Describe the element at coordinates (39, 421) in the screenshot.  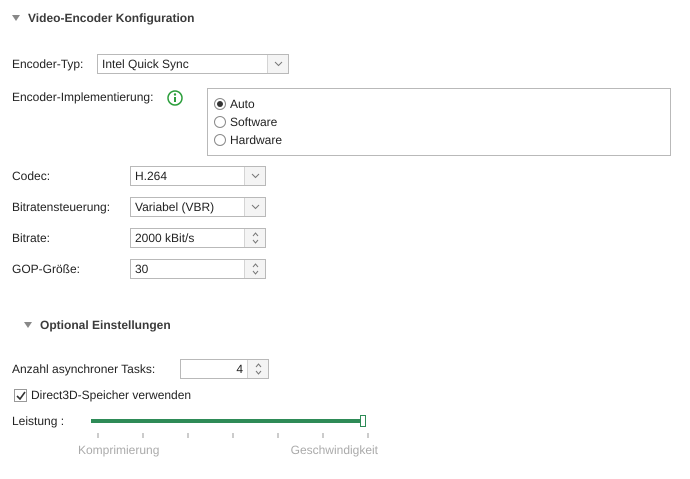
I see `field-label: Leistung :` at that location.